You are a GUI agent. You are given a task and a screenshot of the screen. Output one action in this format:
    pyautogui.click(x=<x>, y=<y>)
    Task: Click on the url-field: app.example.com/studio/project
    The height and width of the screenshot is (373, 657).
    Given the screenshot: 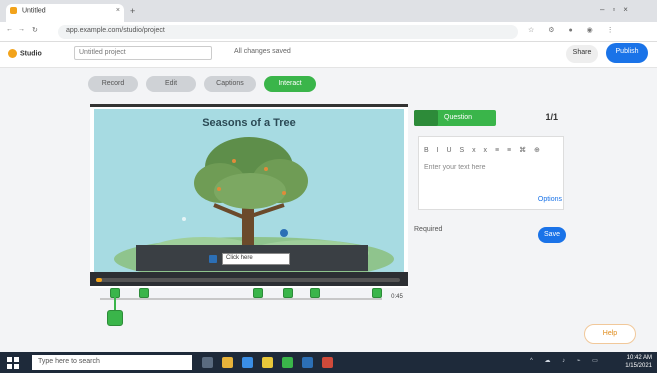 What is the action you would take?
    pyautogui.click(x=288, y=32)
    